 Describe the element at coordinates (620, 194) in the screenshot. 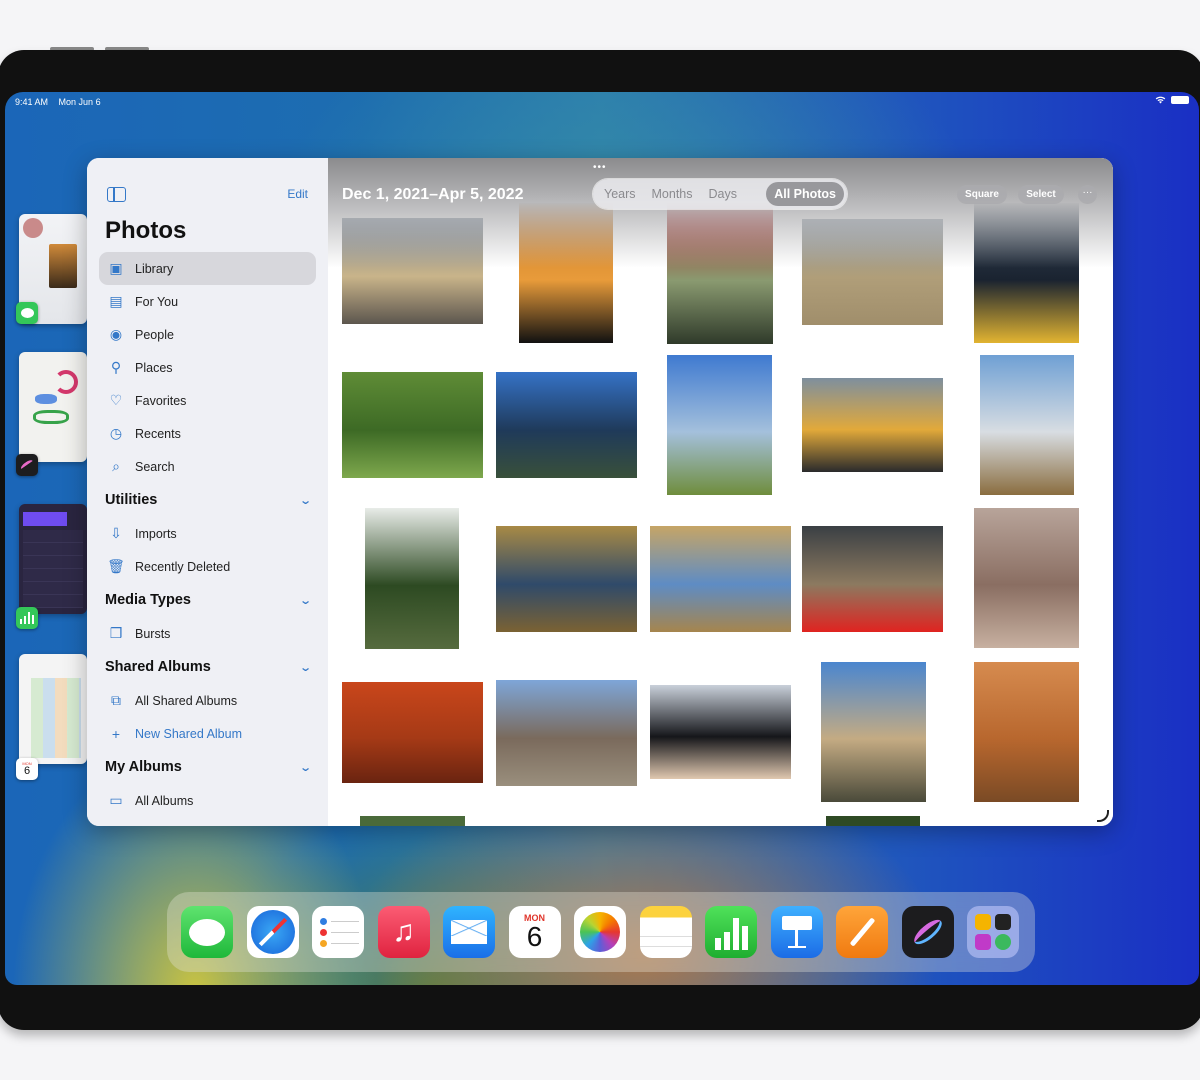

I see `tab-years: Years` at that location.